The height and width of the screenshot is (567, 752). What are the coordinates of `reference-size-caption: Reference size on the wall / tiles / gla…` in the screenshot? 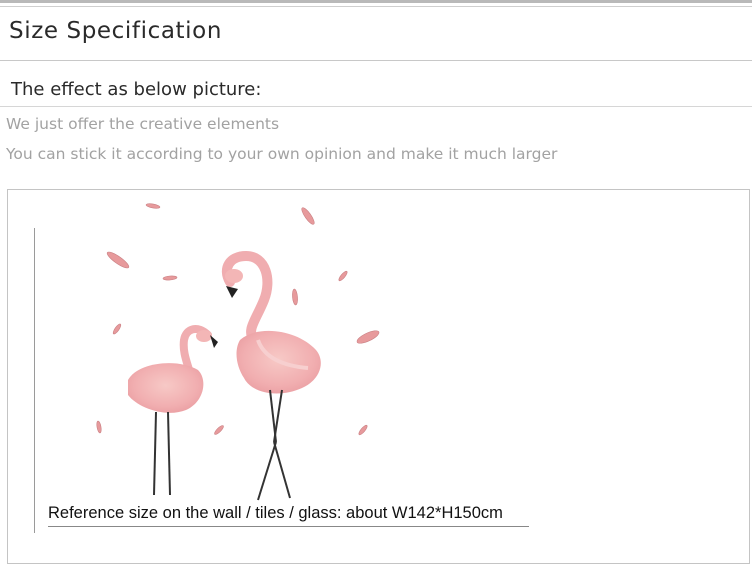 It's located at (275, 513).